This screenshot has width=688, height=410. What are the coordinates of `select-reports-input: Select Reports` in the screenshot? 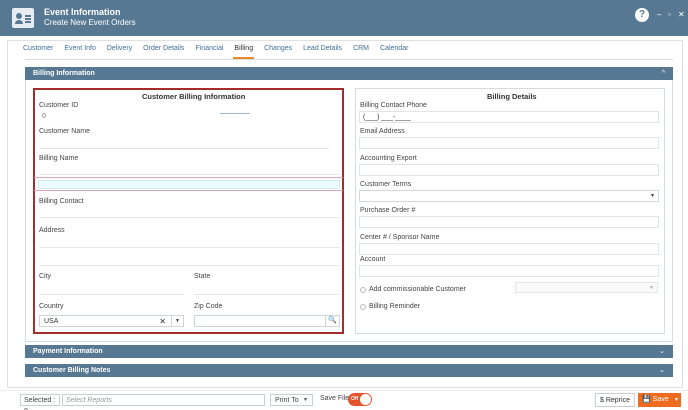 It's located at (163, 400).